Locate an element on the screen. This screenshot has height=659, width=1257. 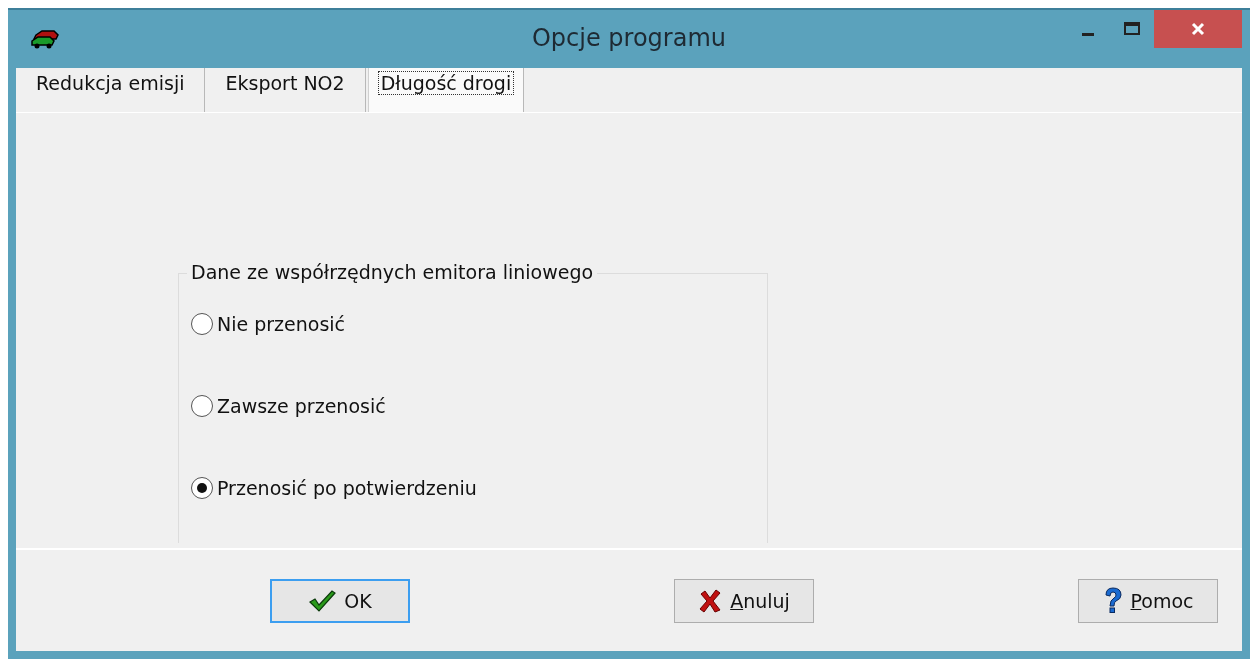
cancel-button: Anuluj is located at coordinates (744, 600).